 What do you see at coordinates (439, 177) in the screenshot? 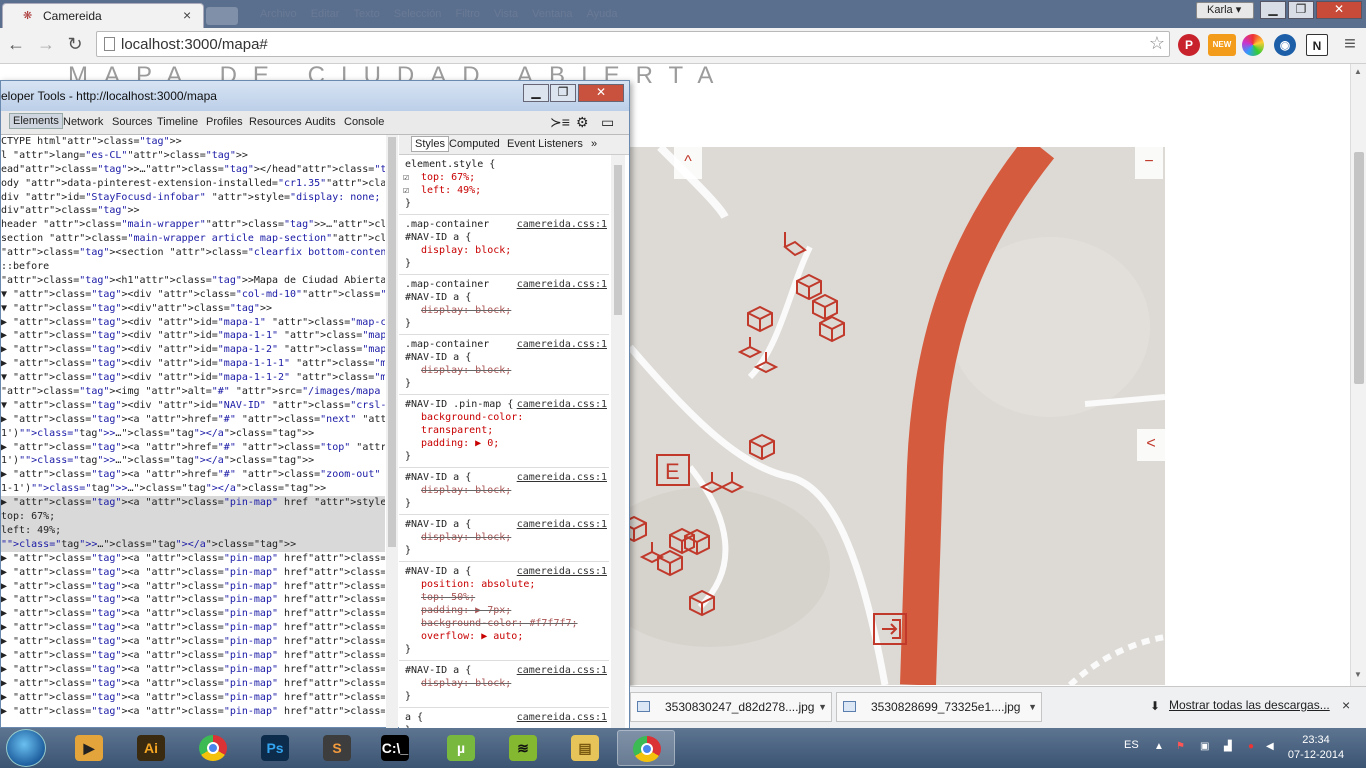
I see `css-property: ☑ top: 67%;` at bounding box center [439, 177].